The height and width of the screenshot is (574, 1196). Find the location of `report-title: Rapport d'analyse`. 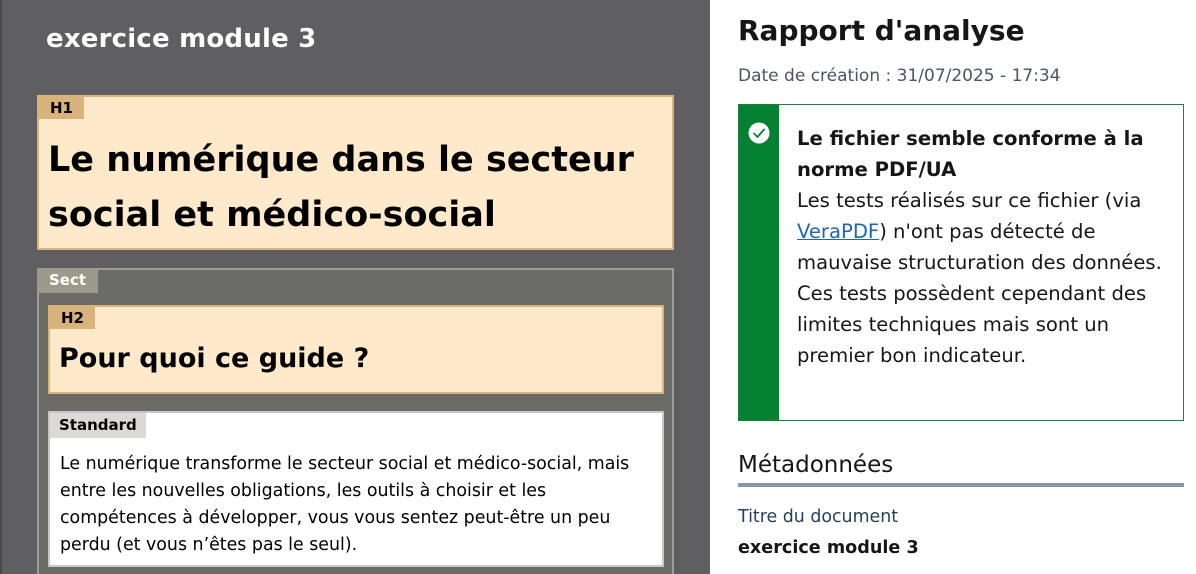

report-title: Rapport d'analyse is located at coordinates (881, 30).